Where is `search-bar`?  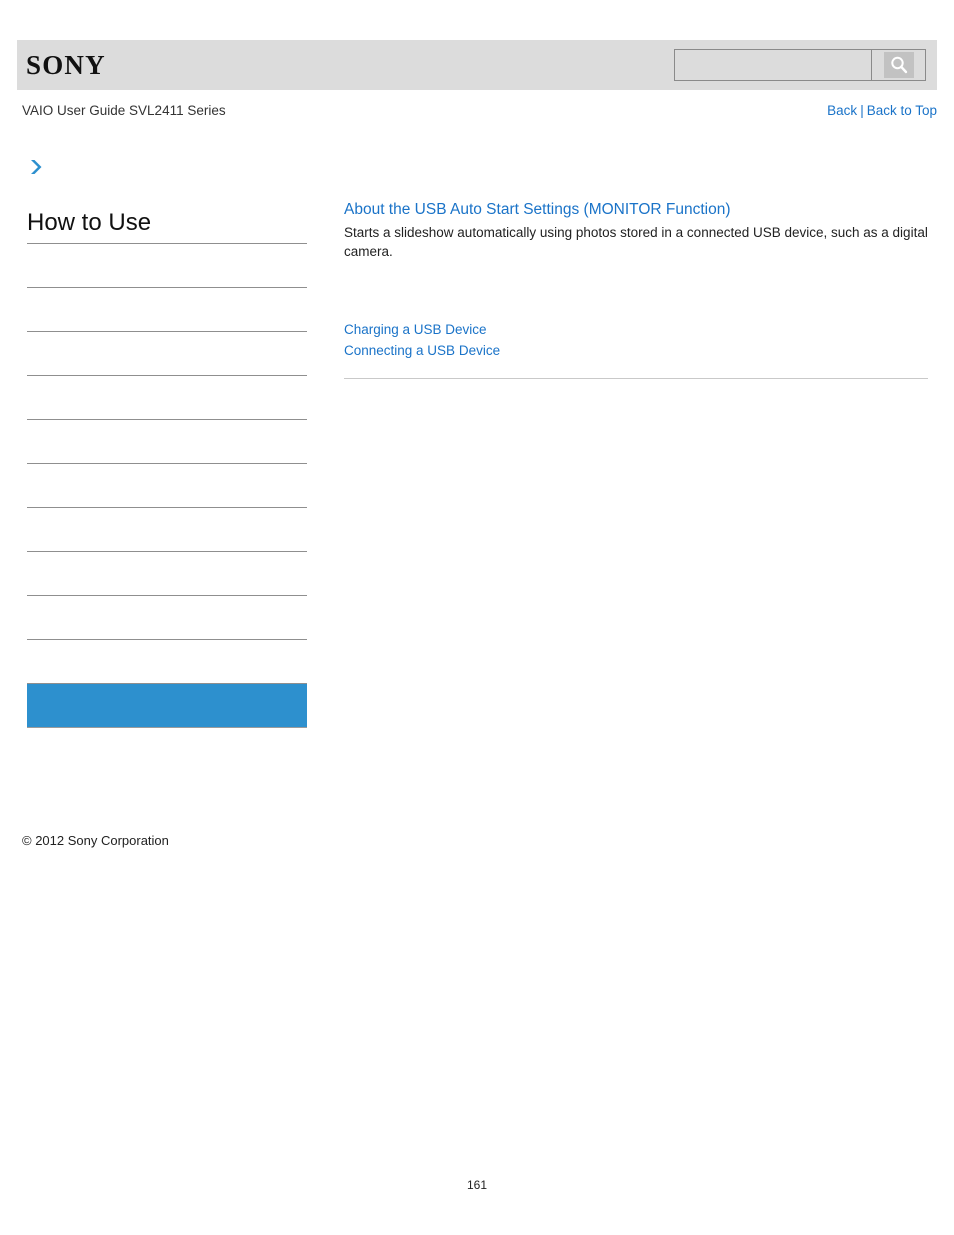 search-bar is located at coordinates (800, 65).